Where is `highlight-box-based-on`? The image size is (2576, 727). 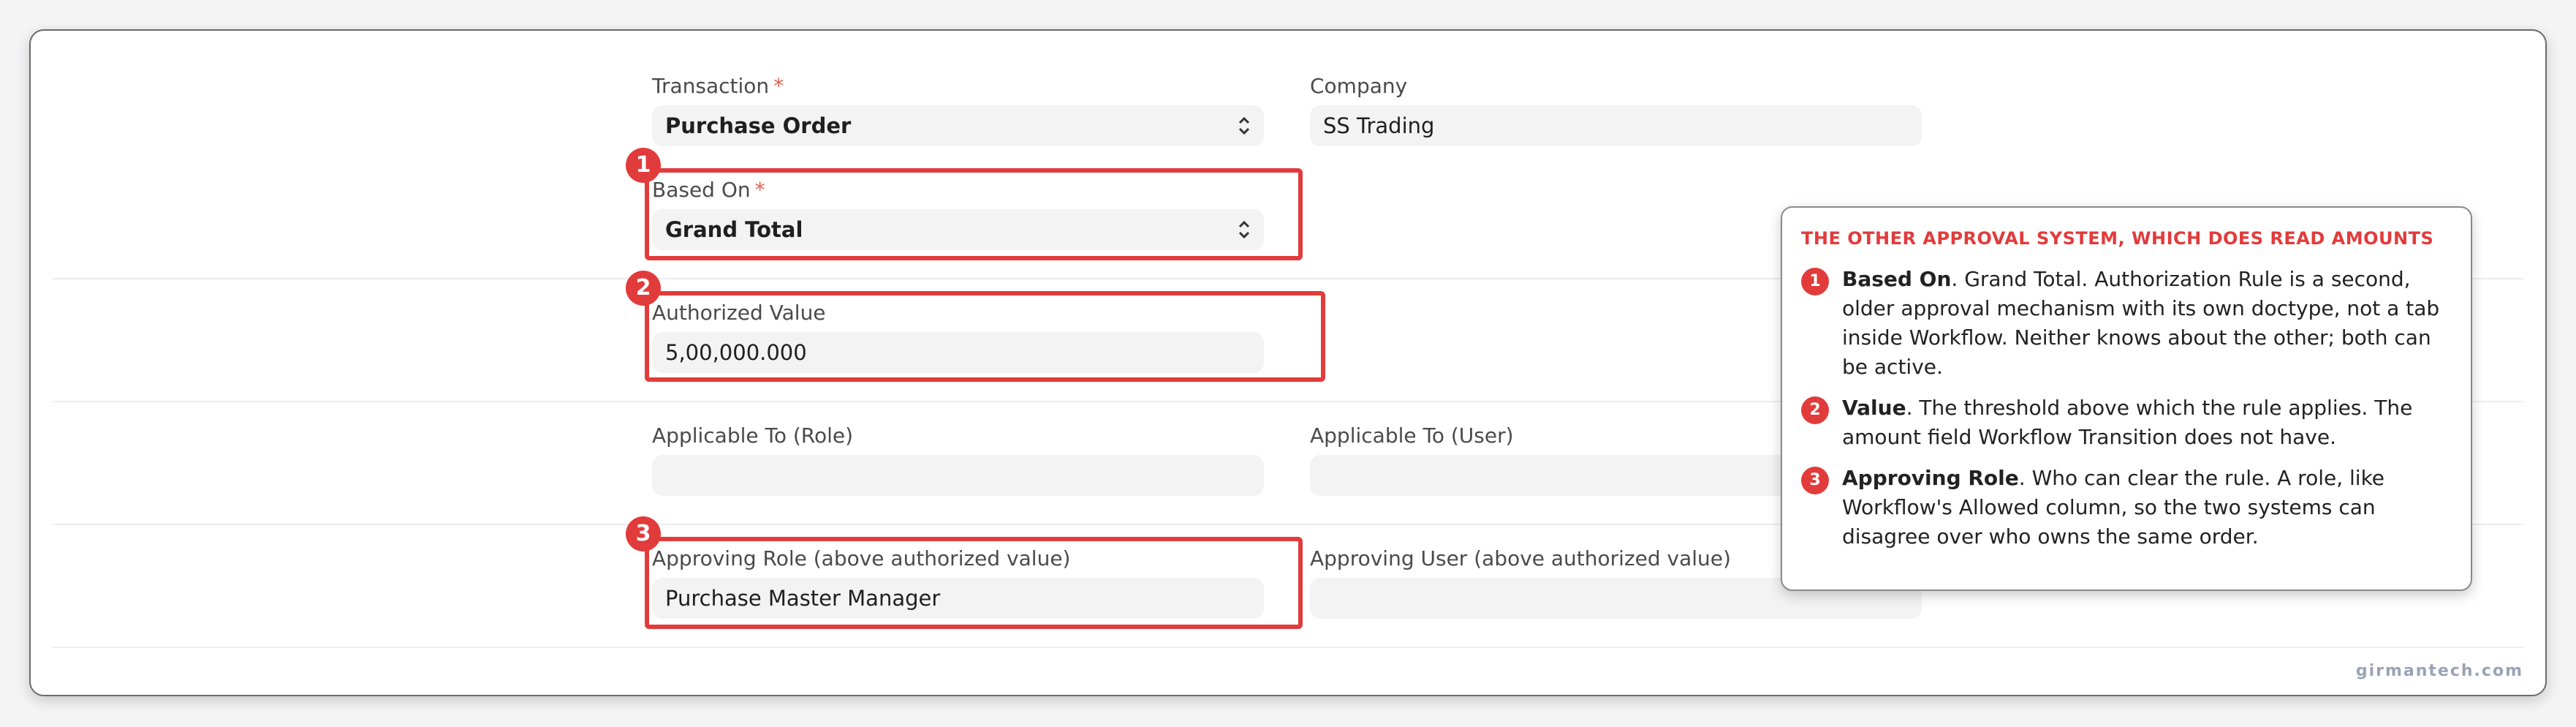
highlight-box-based-on is located at coordinates (974, 214).